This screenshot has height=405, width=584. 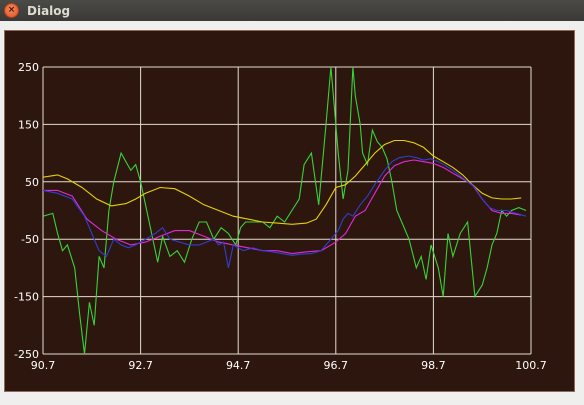 I want to click on y-tick-label: 150, so click(x=28, y=124).